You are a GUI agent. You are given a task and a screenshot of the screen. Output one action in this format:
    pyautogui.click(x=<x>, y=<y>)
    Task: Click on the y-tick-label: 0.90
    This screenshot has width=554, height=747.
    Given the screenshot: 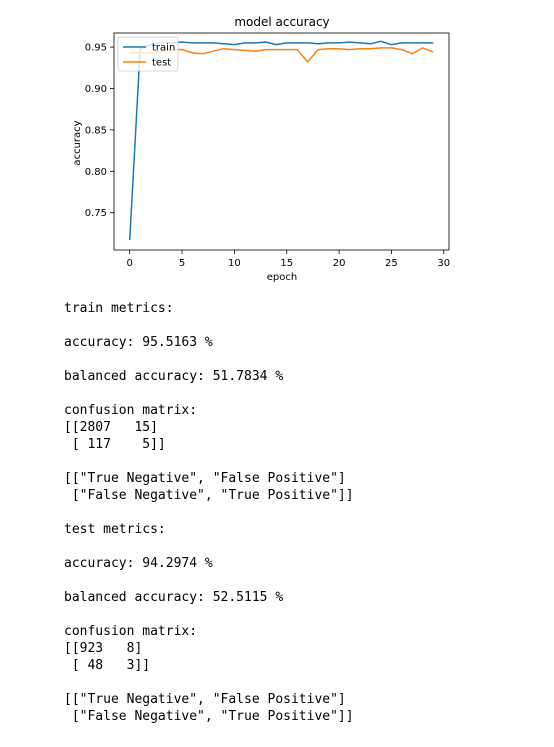 What is the action you would take?
    pyautogui.click(x=96, y=89)
    